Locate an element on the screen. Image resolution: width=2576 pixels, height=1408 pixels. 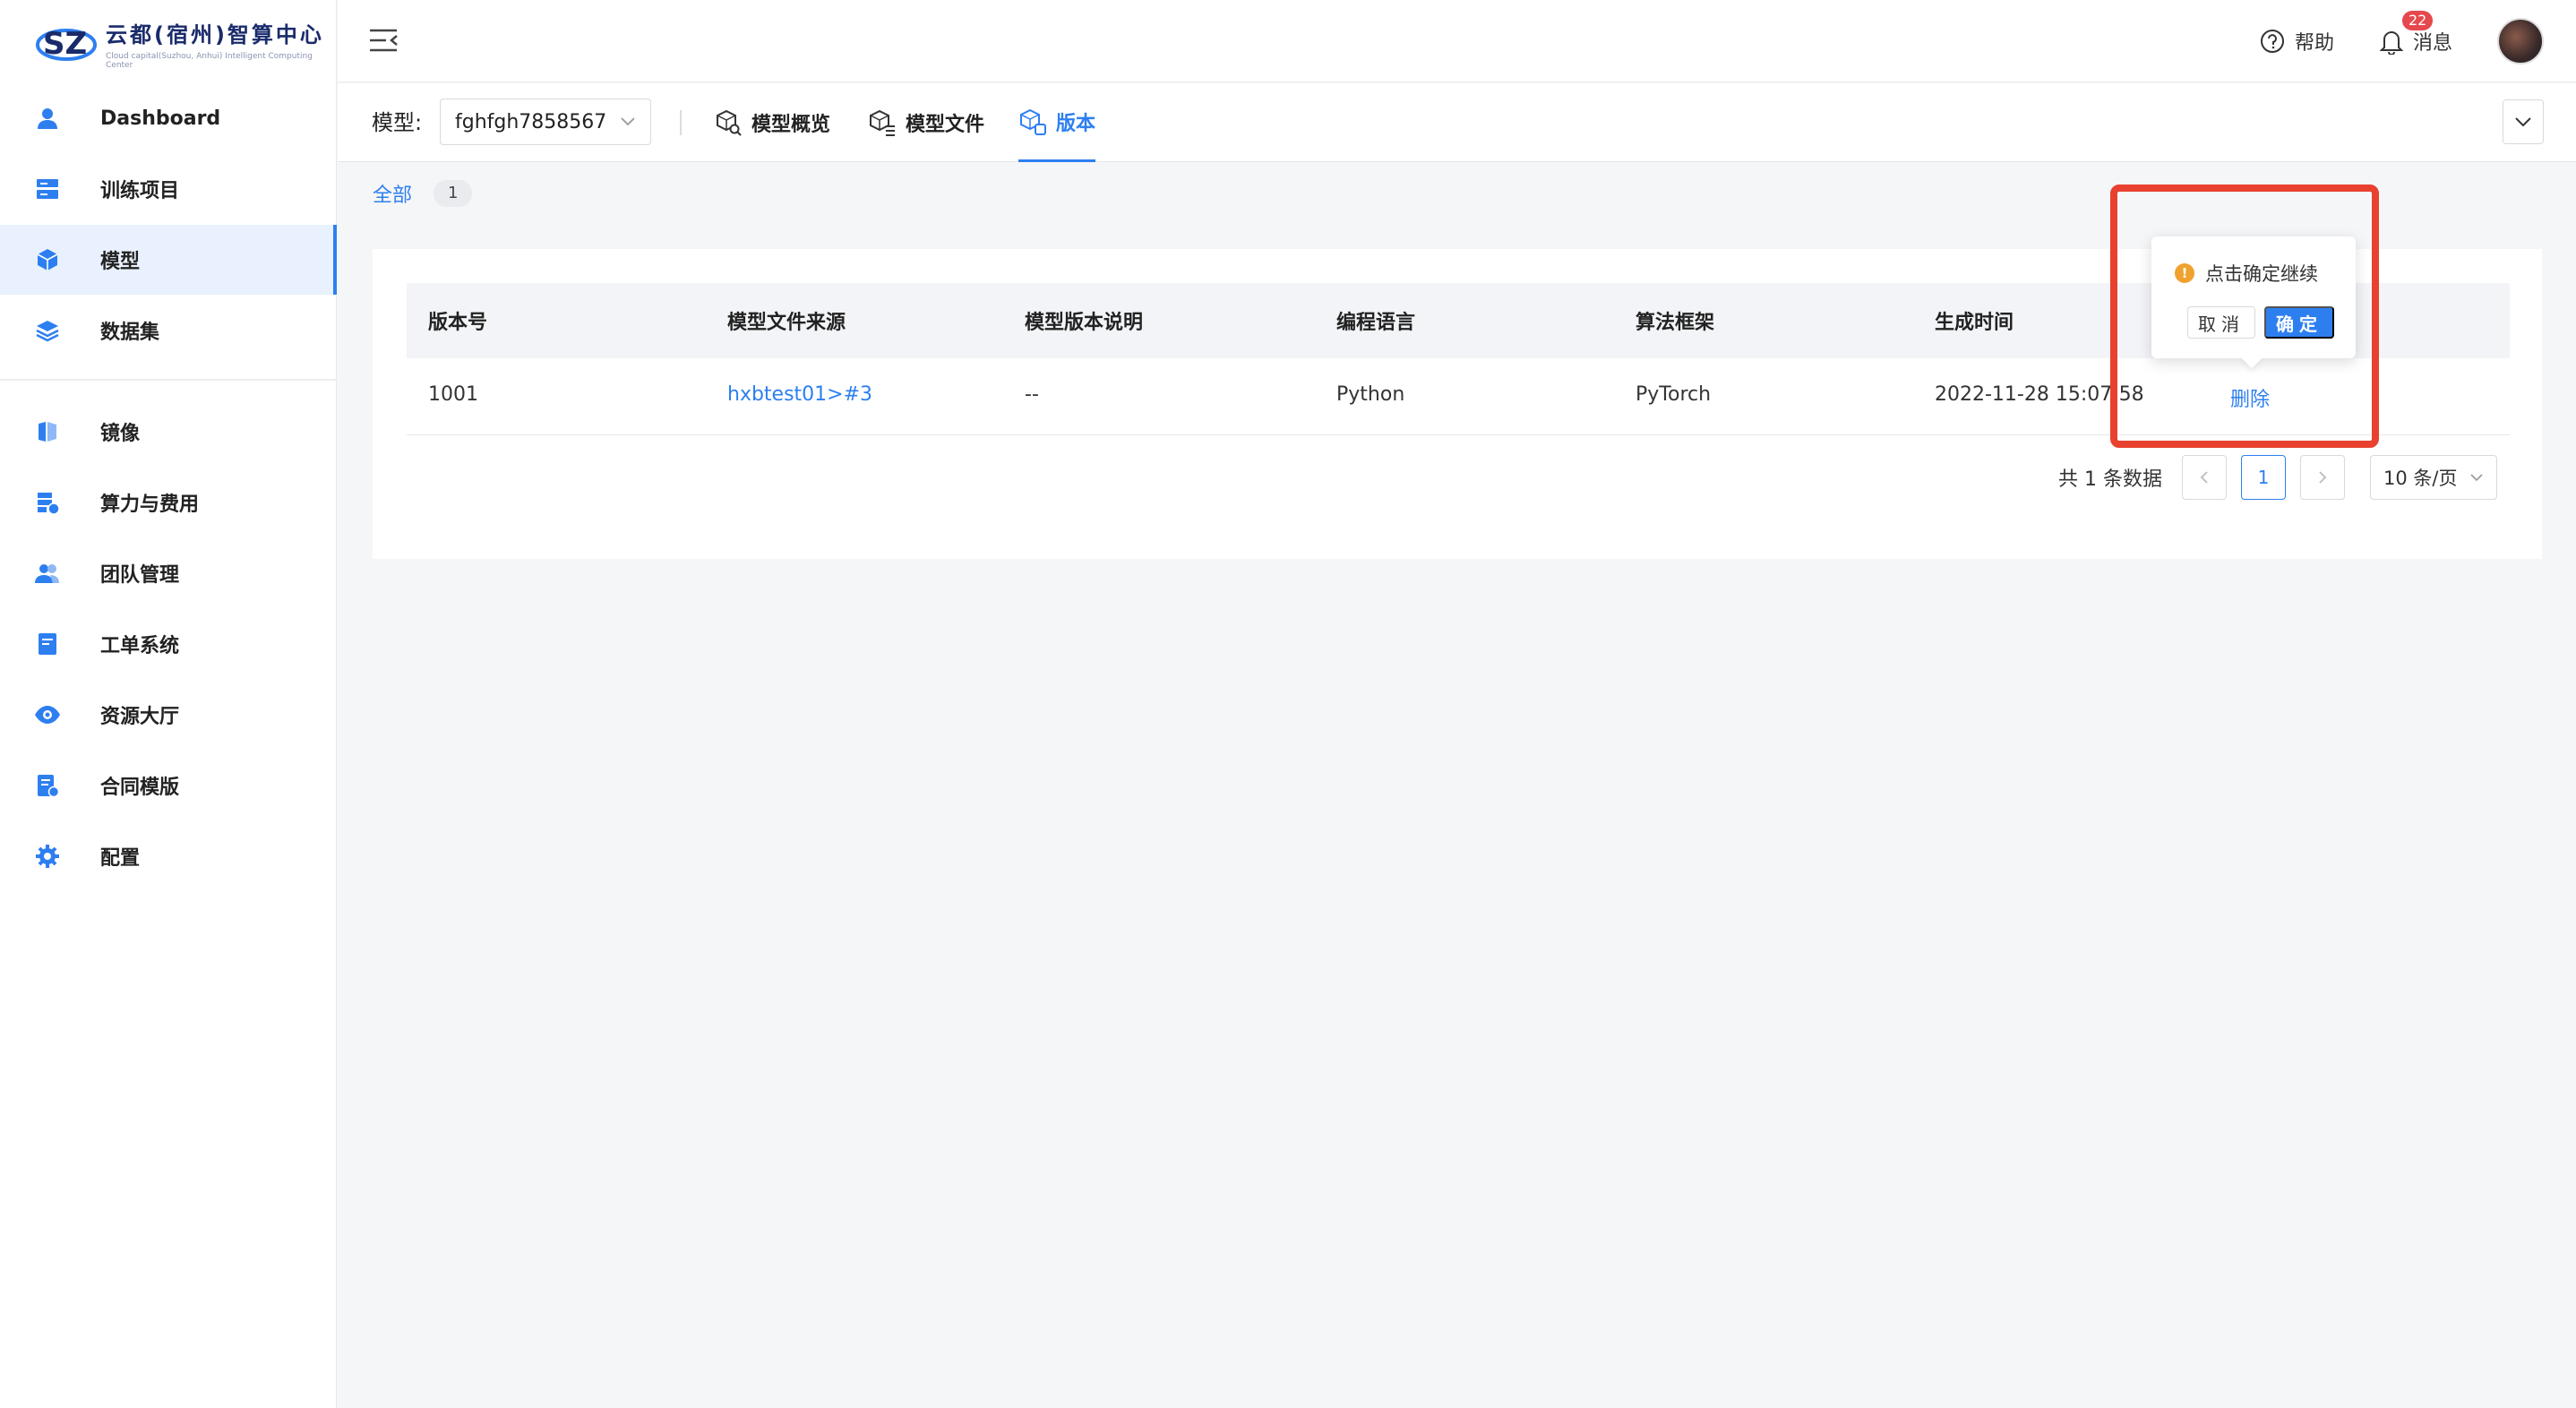
page-size-select: 10 条/页 is located at coordinates (2433, 477).